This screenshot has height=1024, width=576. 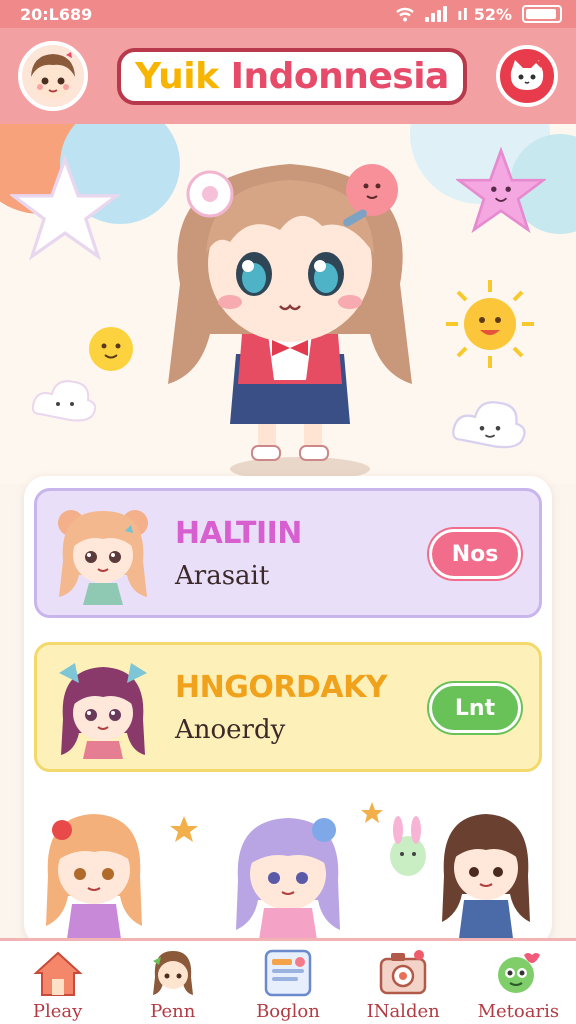 I want to click on avatar-face-icon, so click(x=53, y=75).